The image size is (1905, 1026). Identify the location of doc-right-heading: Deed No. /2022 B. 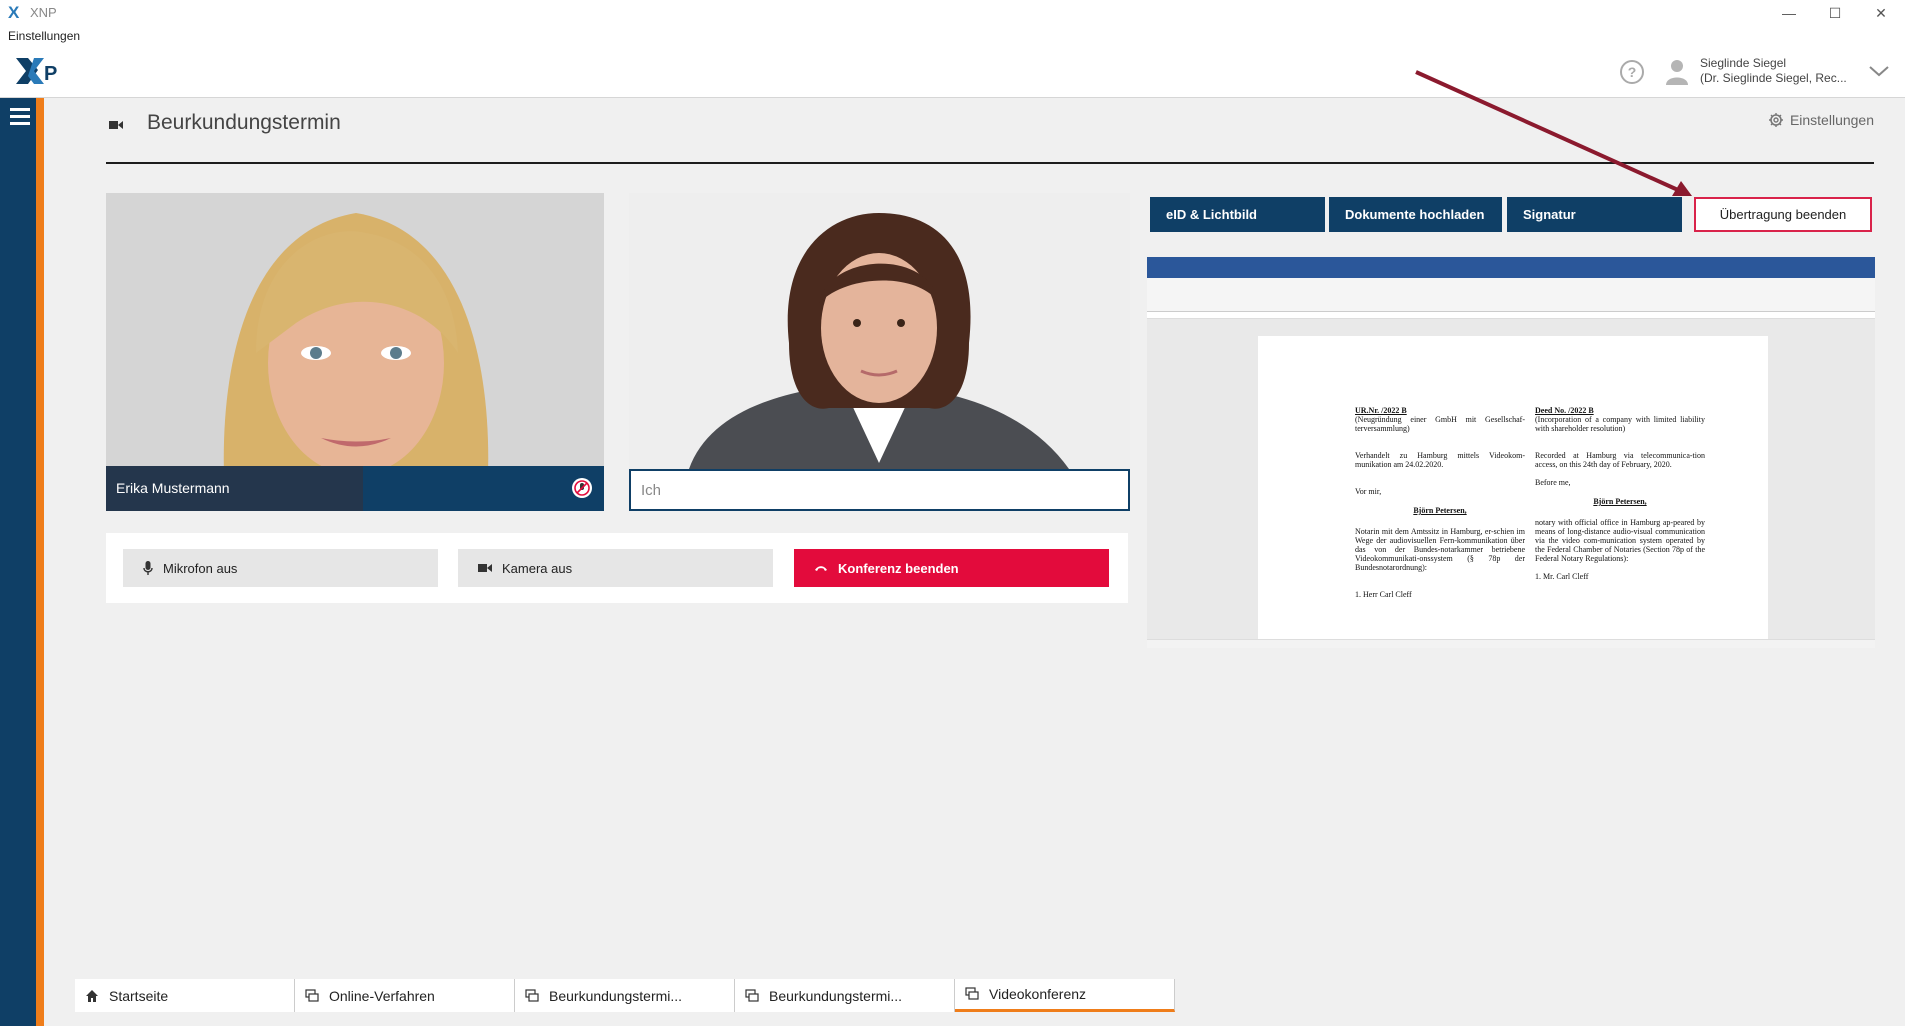
(1564, 410).